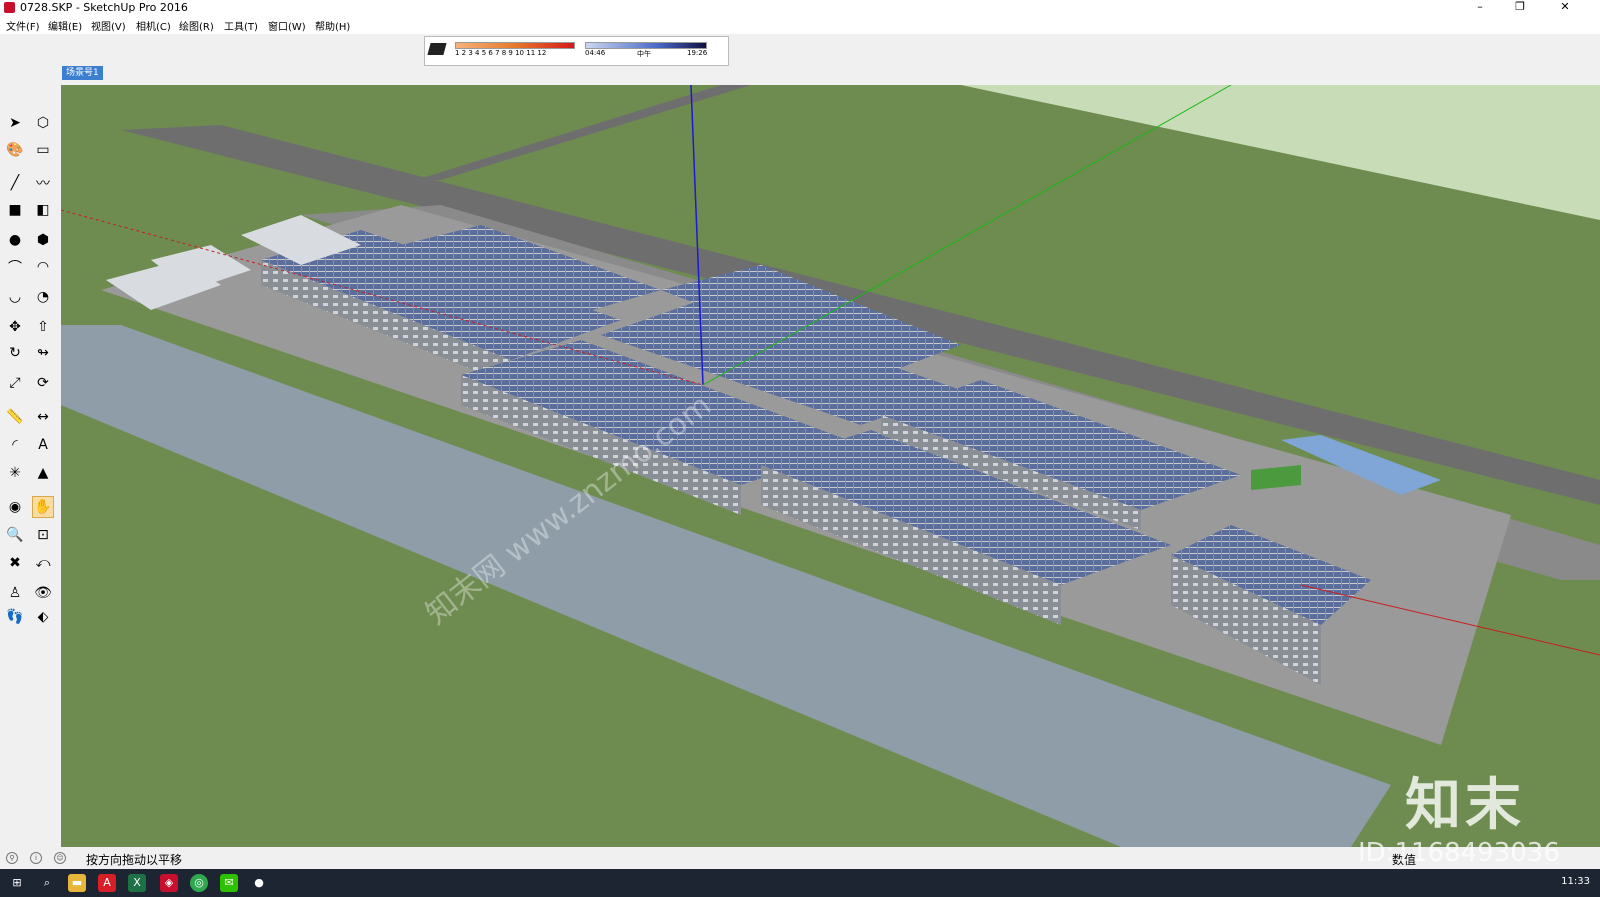 The width and height of the screenshot is (1600, 897). What do you see at coordinates (153, 25) in the screenshot?
I see `menu-camera: 相机(C)` at bounding box center [153, 25].